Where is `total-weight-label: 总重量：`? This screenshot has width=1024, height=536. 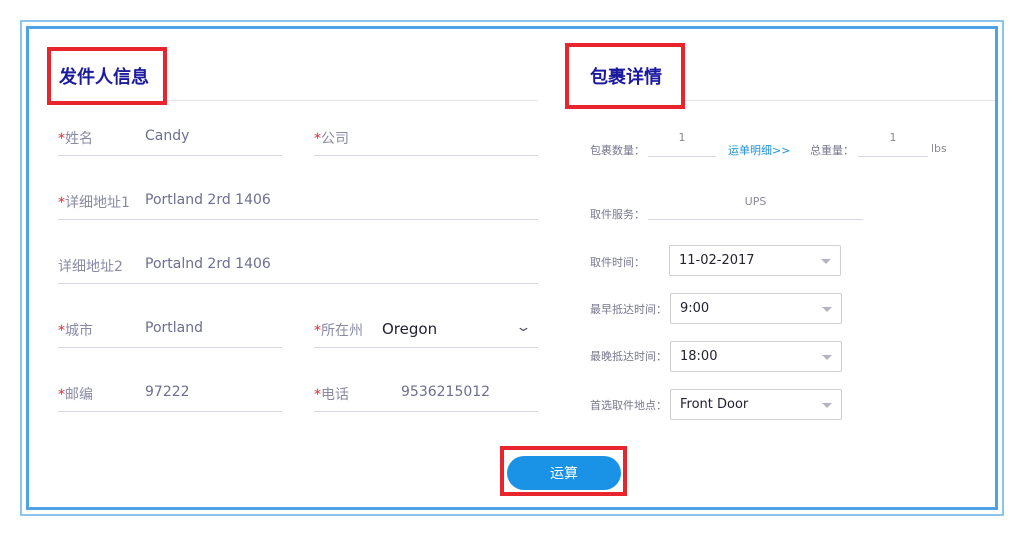
total-weight-label: 总重量： is located at coordinates (832, 150).